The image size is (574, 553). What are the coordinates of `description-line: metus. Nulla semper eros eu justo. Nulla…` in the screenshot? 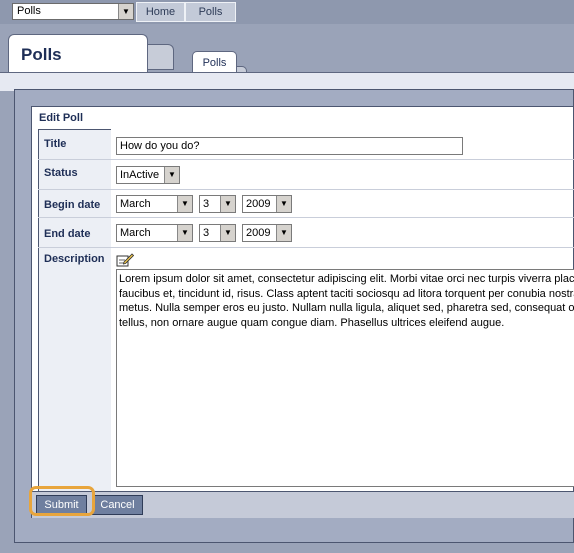 It's located at (346, 308).